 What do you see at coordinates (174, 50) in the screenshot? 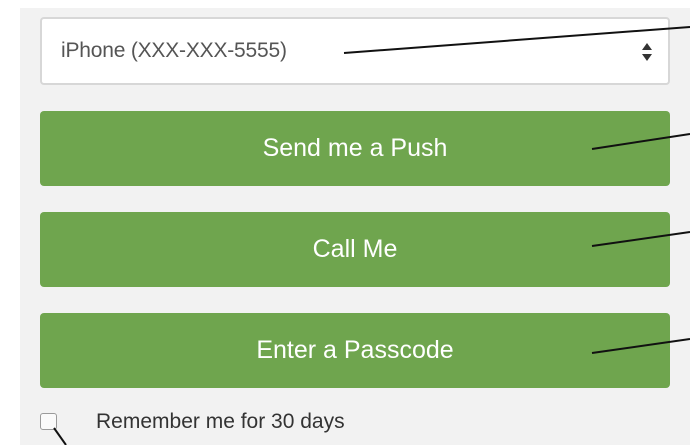
I see `device-select-value: iPhone (XXX-XXX-5555)` at bounding box center [174, 50].